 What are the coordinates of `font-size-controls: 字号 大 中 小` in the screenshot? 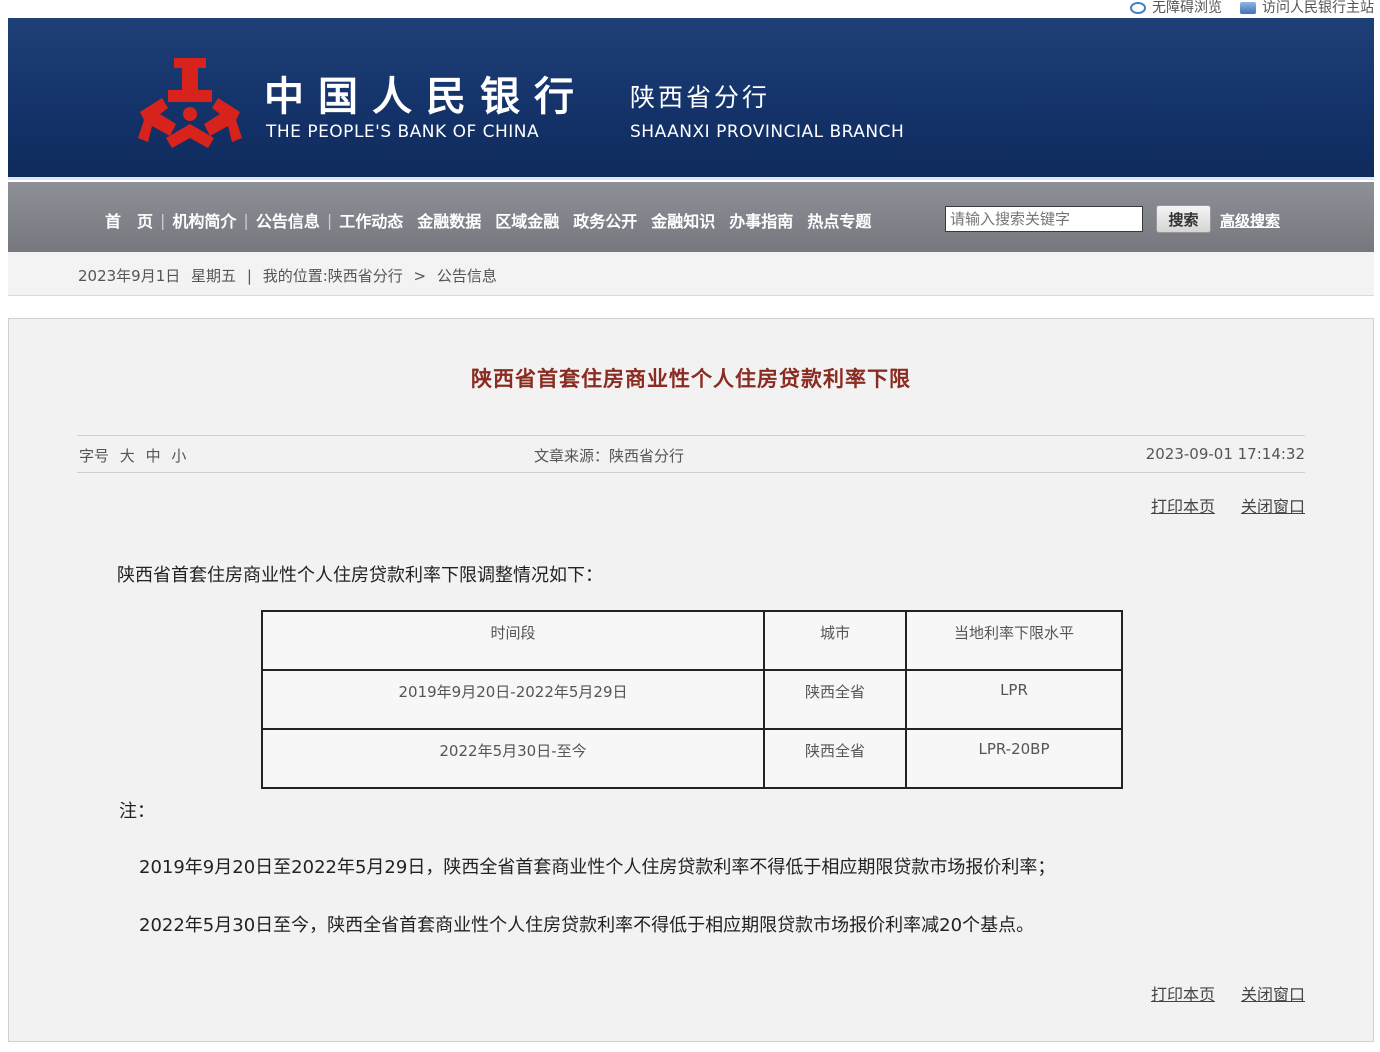 It's located at (135, 455).